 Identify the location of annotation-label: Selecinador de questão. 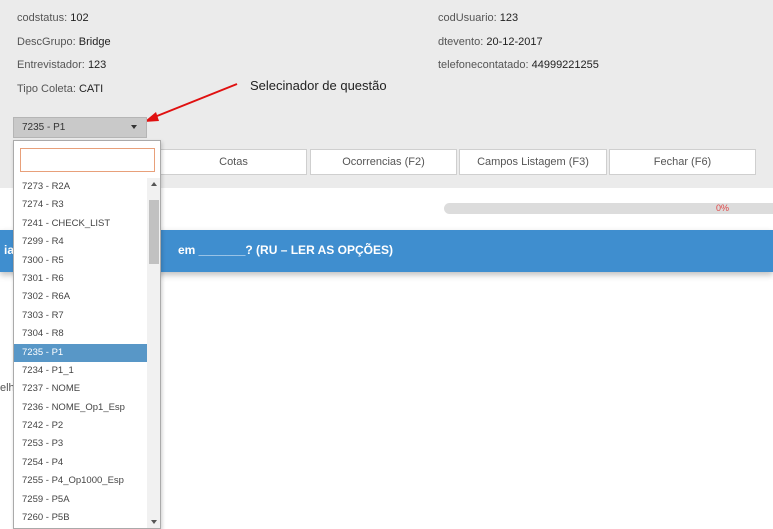
(318, 85).